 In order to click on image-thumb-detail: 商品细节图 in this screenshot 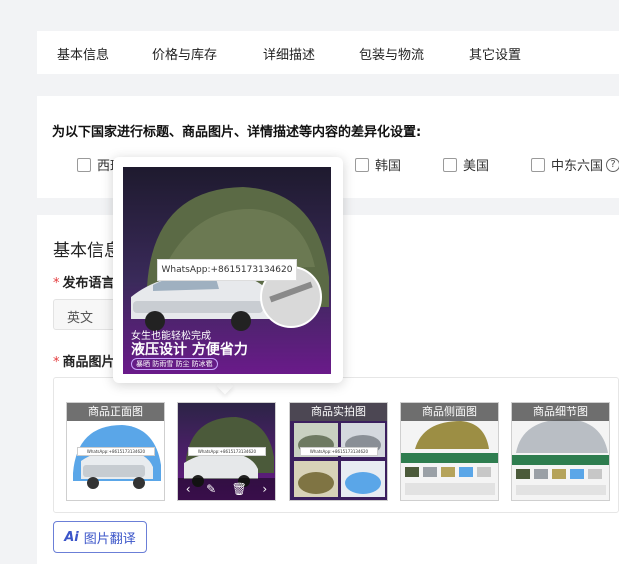, I will do `click(560, 451)`.